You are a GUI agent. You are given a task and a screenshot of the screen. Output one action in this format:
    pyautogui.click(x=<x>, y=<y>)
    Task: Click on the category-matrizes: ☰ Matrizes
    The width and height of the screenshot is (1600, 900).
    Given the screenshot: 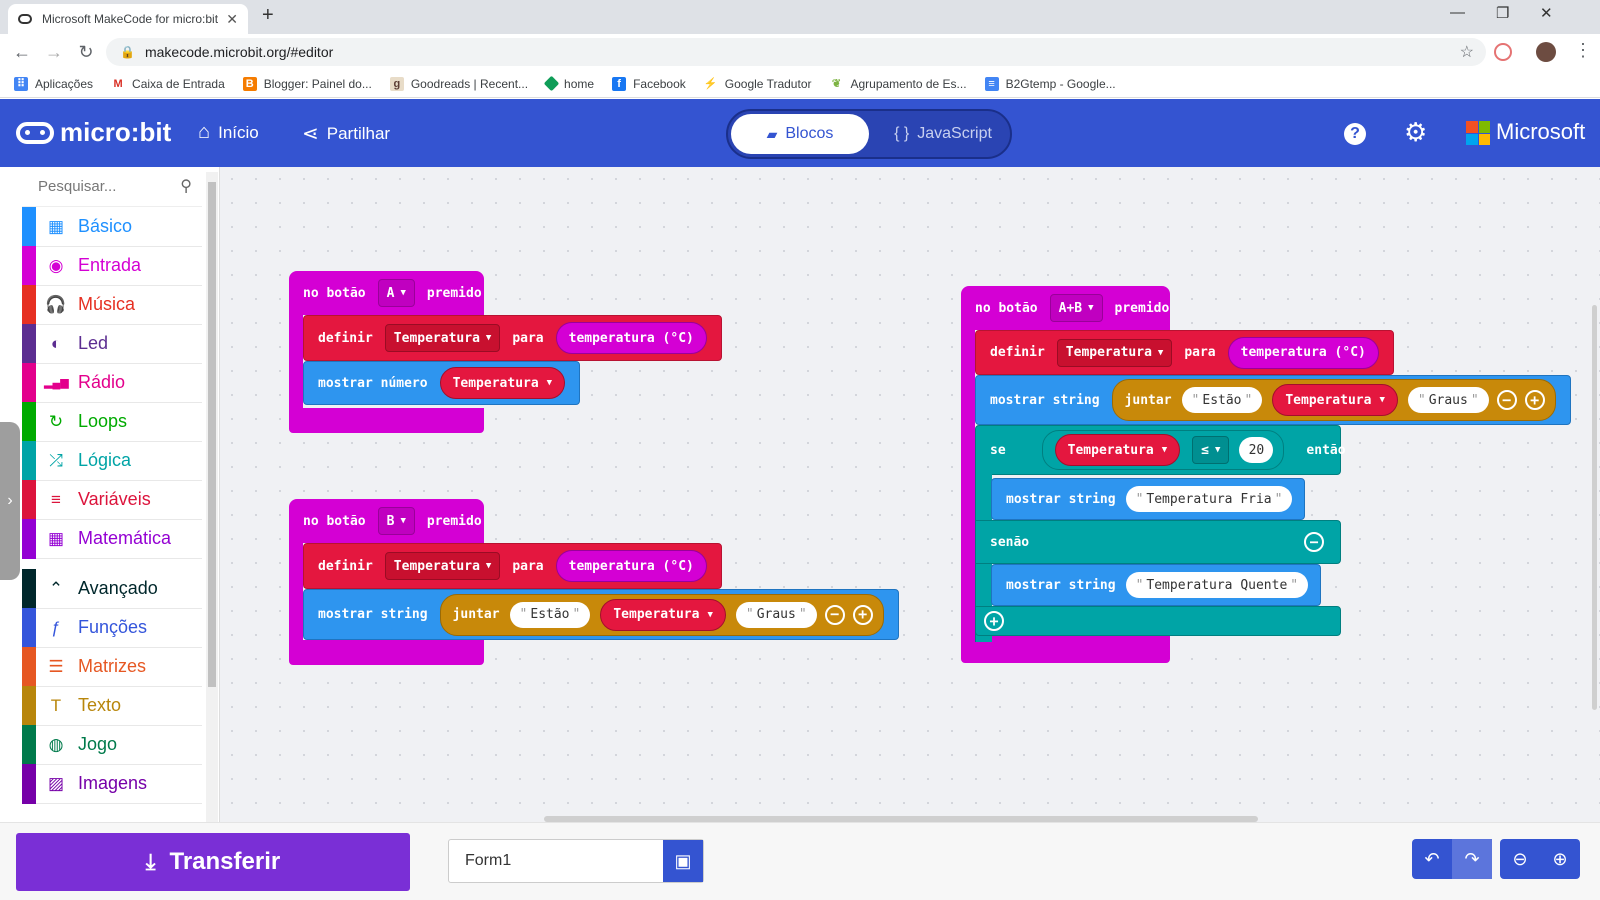 What is the action you would take?
    pyautogui.click(x=112, y=667)
    